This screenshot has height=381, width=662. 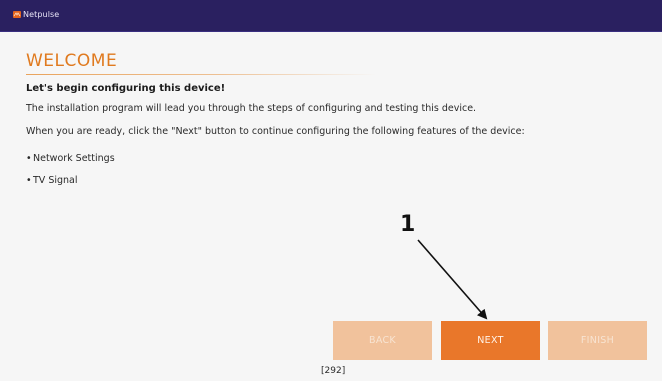 What do you see at coordinates (41, 14) in the screenshot?
I see `app-name: Netpulse` at bounding box center [41, 14].